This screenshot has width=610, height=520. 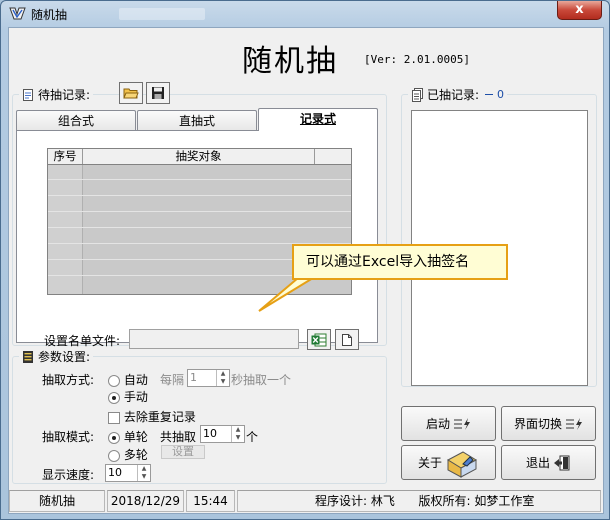 I want to click on save-disk-icon, so click(x=158, y=93).